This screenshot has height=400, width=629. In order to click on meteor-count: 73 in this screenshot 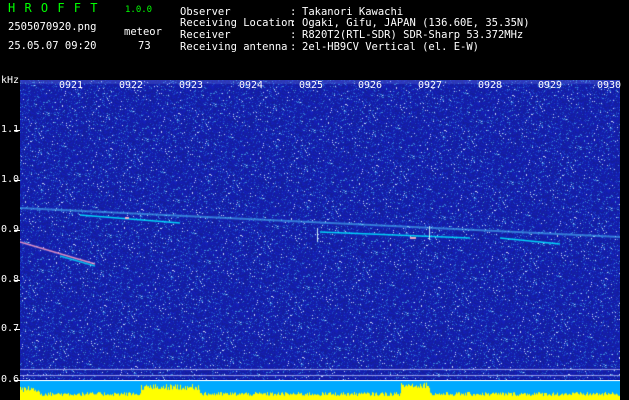, I will do `click(144, 46)`.